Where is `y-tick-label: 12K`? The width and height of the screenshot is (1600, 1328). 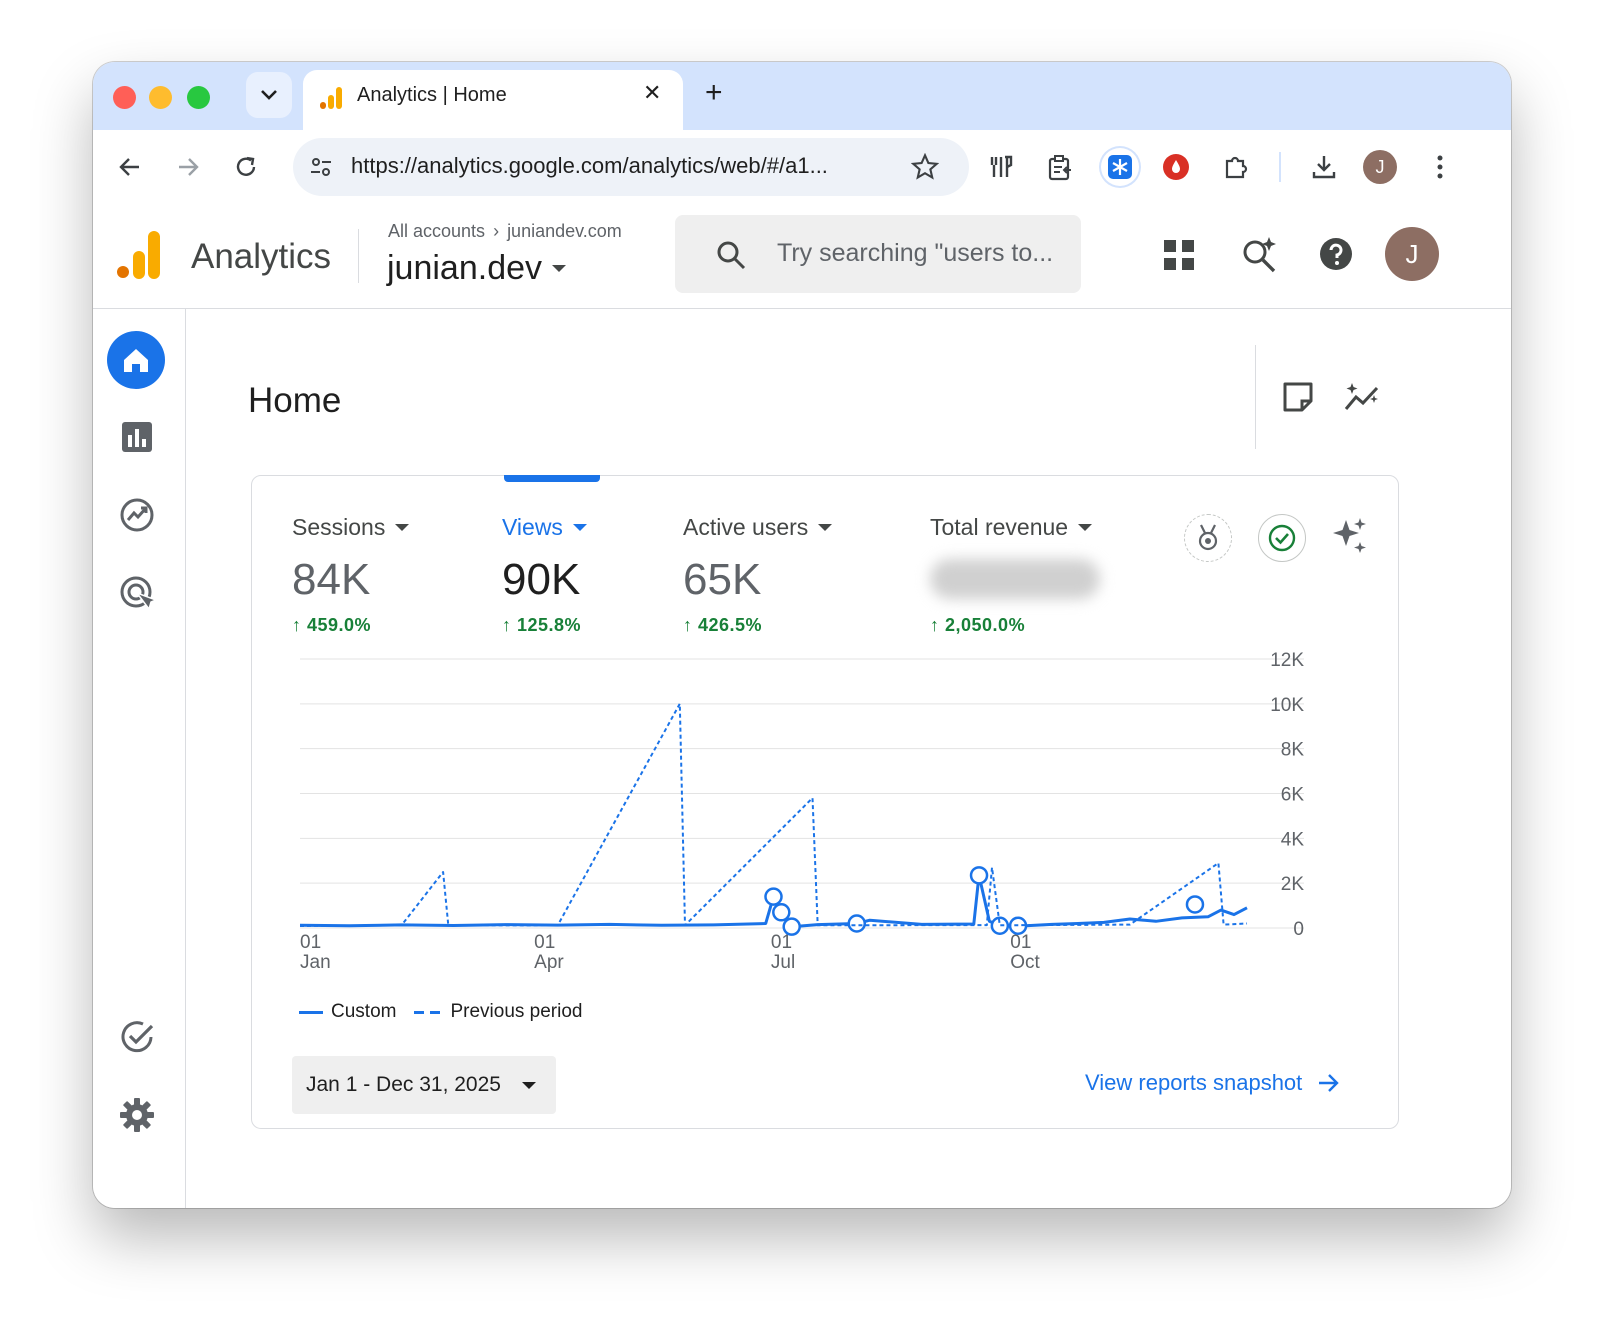 y-tick-label: 12K is located at coordinates (1287, 660).